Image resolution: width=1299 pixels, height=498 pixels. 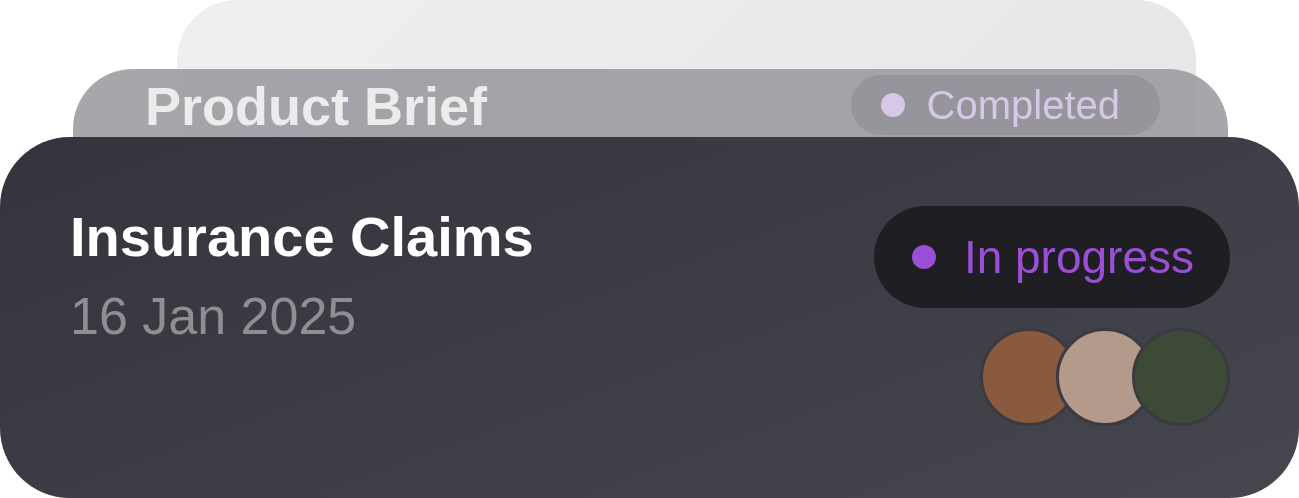 What do you see at coordinates (1078, 257) in the screenshot?
I see `status-label: In progress` at bounding box center [1078, 257].